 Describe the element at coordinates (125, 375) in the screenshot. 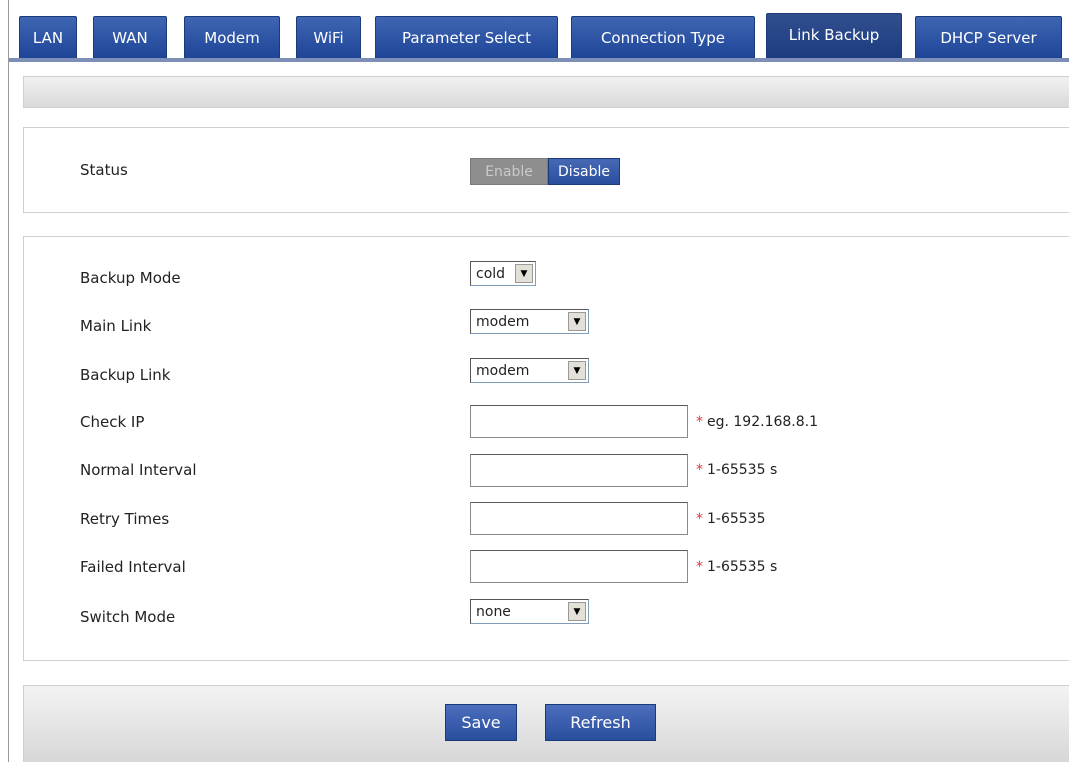

I see `backup-link-label: Backup Link` at that location.